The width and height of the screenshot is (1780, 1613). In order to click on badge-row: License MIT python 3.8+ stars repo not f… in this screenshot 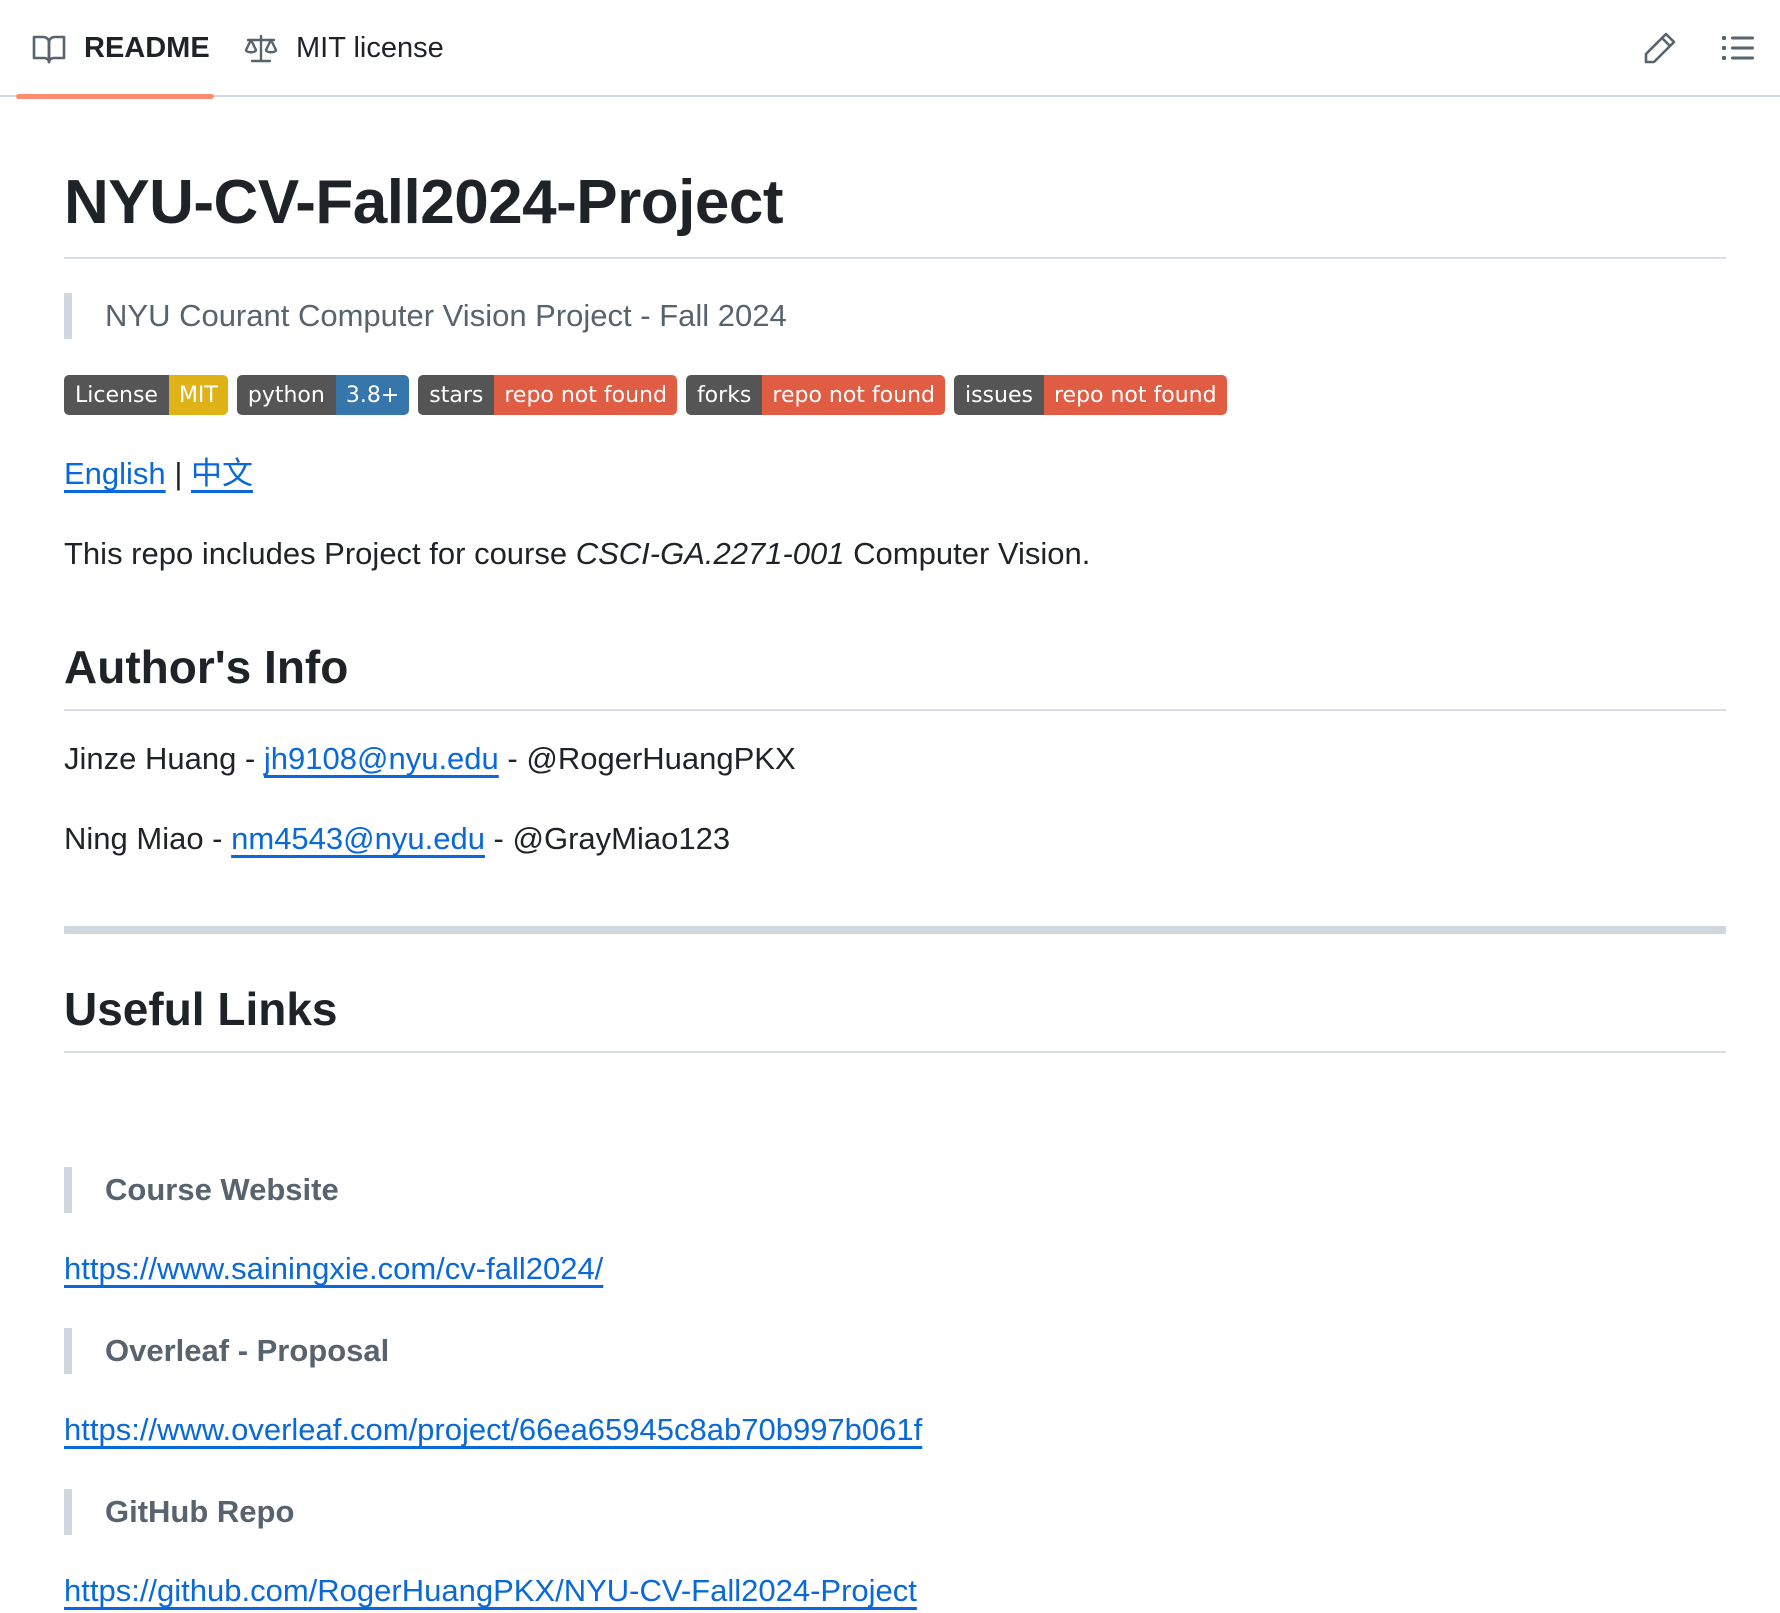, I will do `click(645, 395)`.